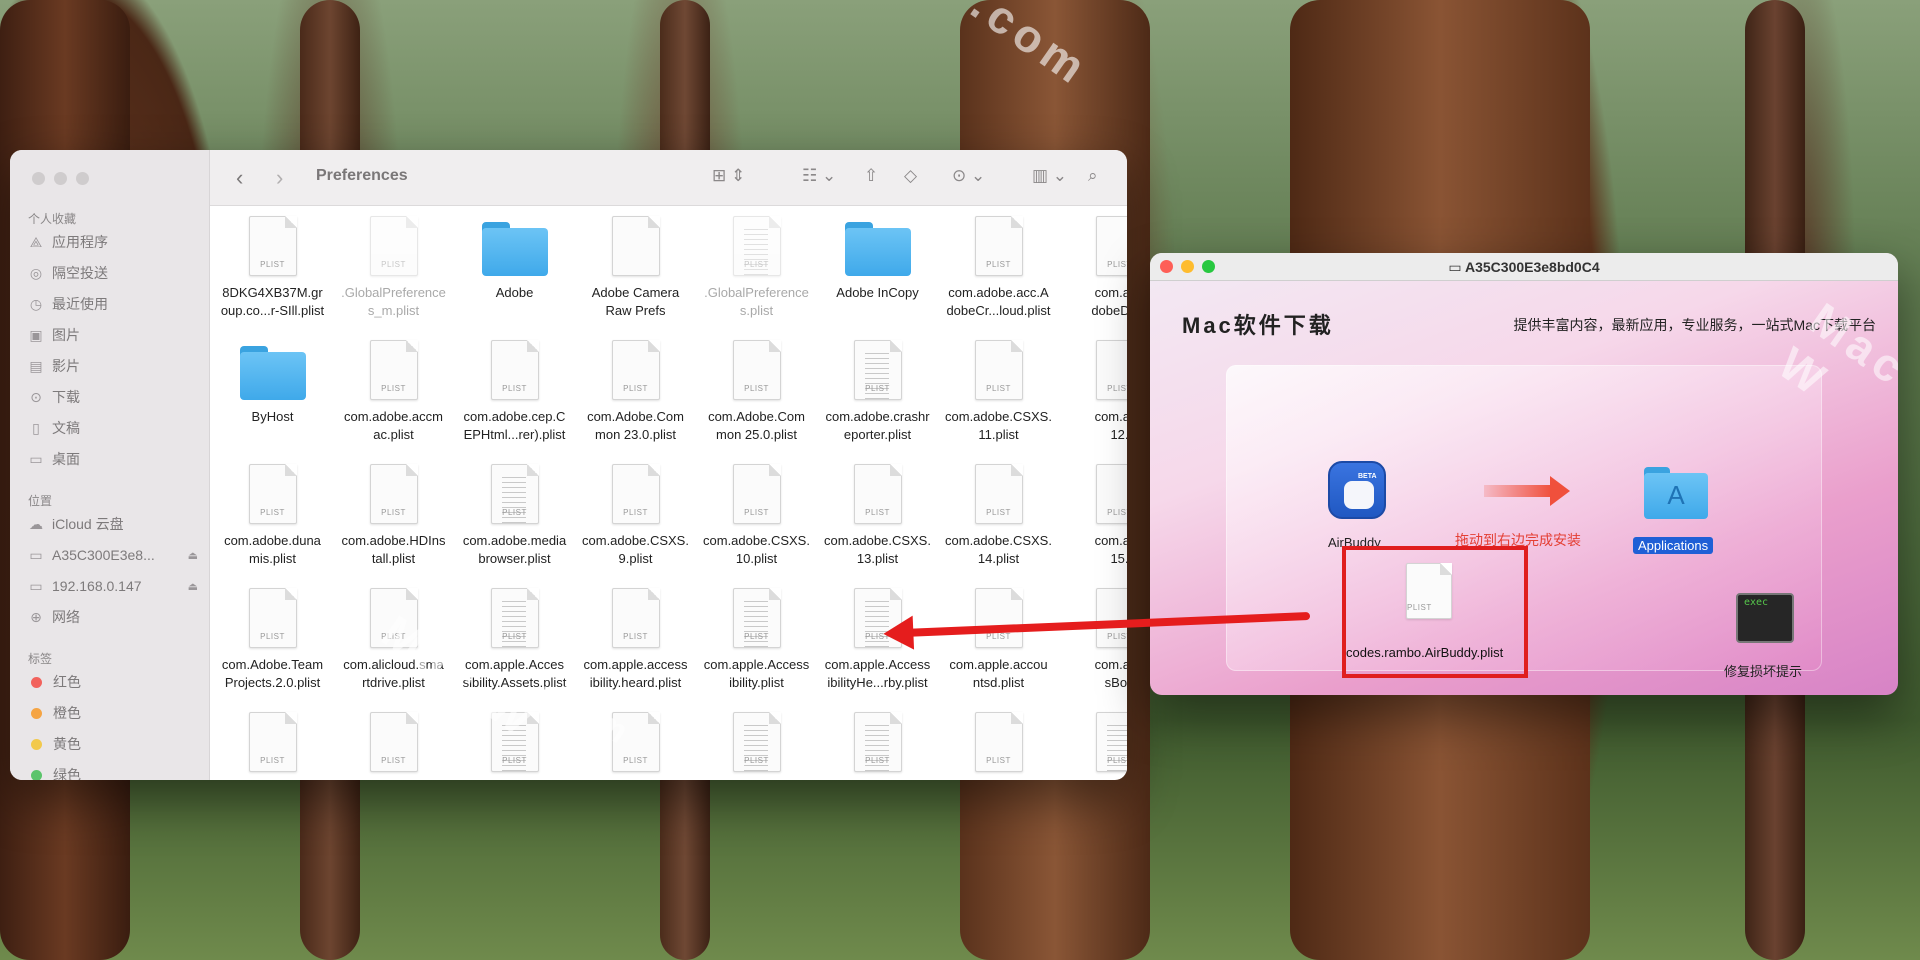 Image resolution: width=1920 pixels, height=960 pixels. I want to click on sidebar-item-pictures: ▣ 图片, so click(113, 335).